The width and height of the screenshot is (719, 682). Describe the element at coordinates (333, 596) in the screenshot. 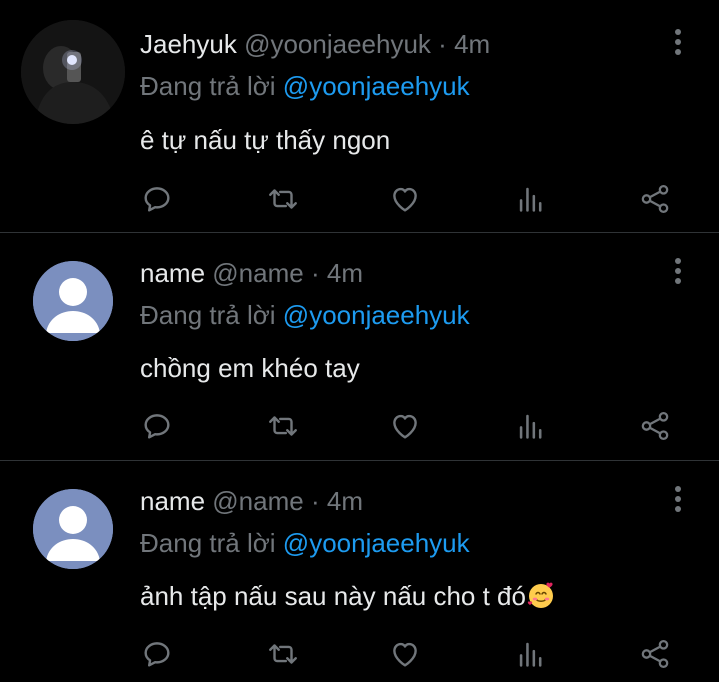

I see `tweet-text-content: ảnh tập nấu sau này nấu cho t đó` at that location.